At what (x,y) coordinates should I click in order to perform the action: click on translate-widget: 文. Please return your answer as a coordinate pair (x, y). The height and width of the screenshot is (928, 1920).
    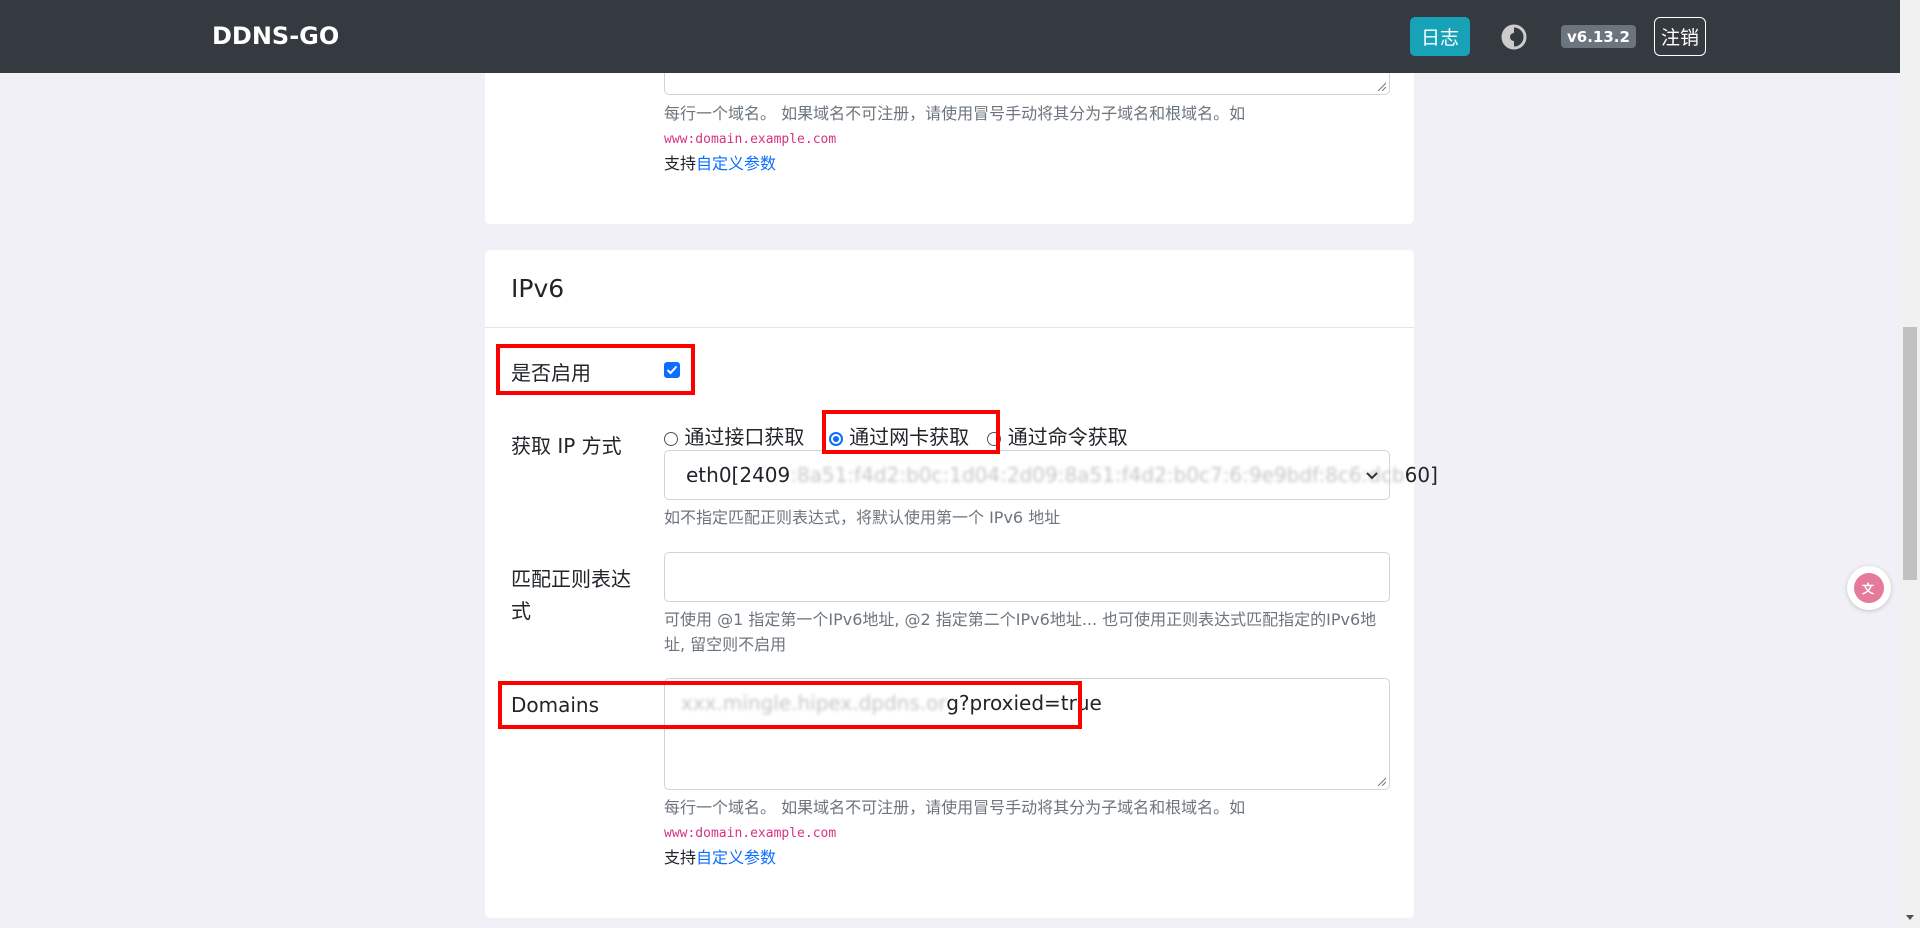
    Looking at the image, I should click on (1869, 588).